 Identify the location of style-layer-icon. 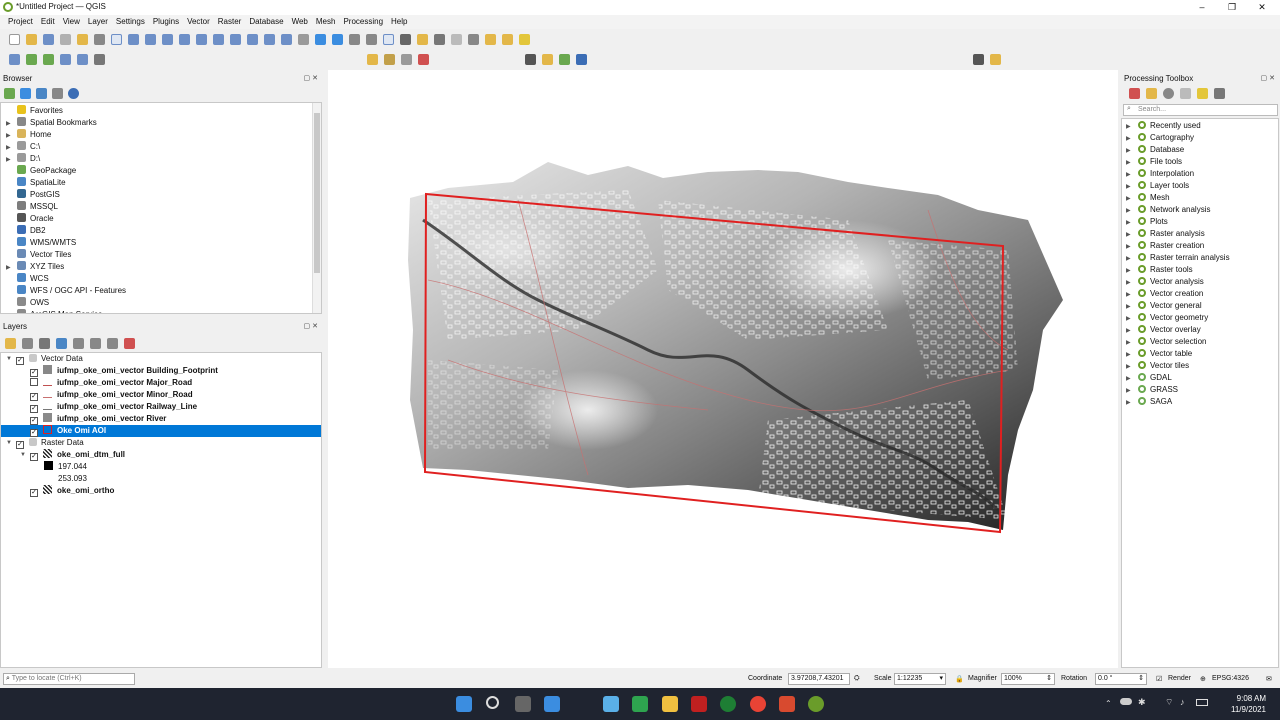
(10, 343).